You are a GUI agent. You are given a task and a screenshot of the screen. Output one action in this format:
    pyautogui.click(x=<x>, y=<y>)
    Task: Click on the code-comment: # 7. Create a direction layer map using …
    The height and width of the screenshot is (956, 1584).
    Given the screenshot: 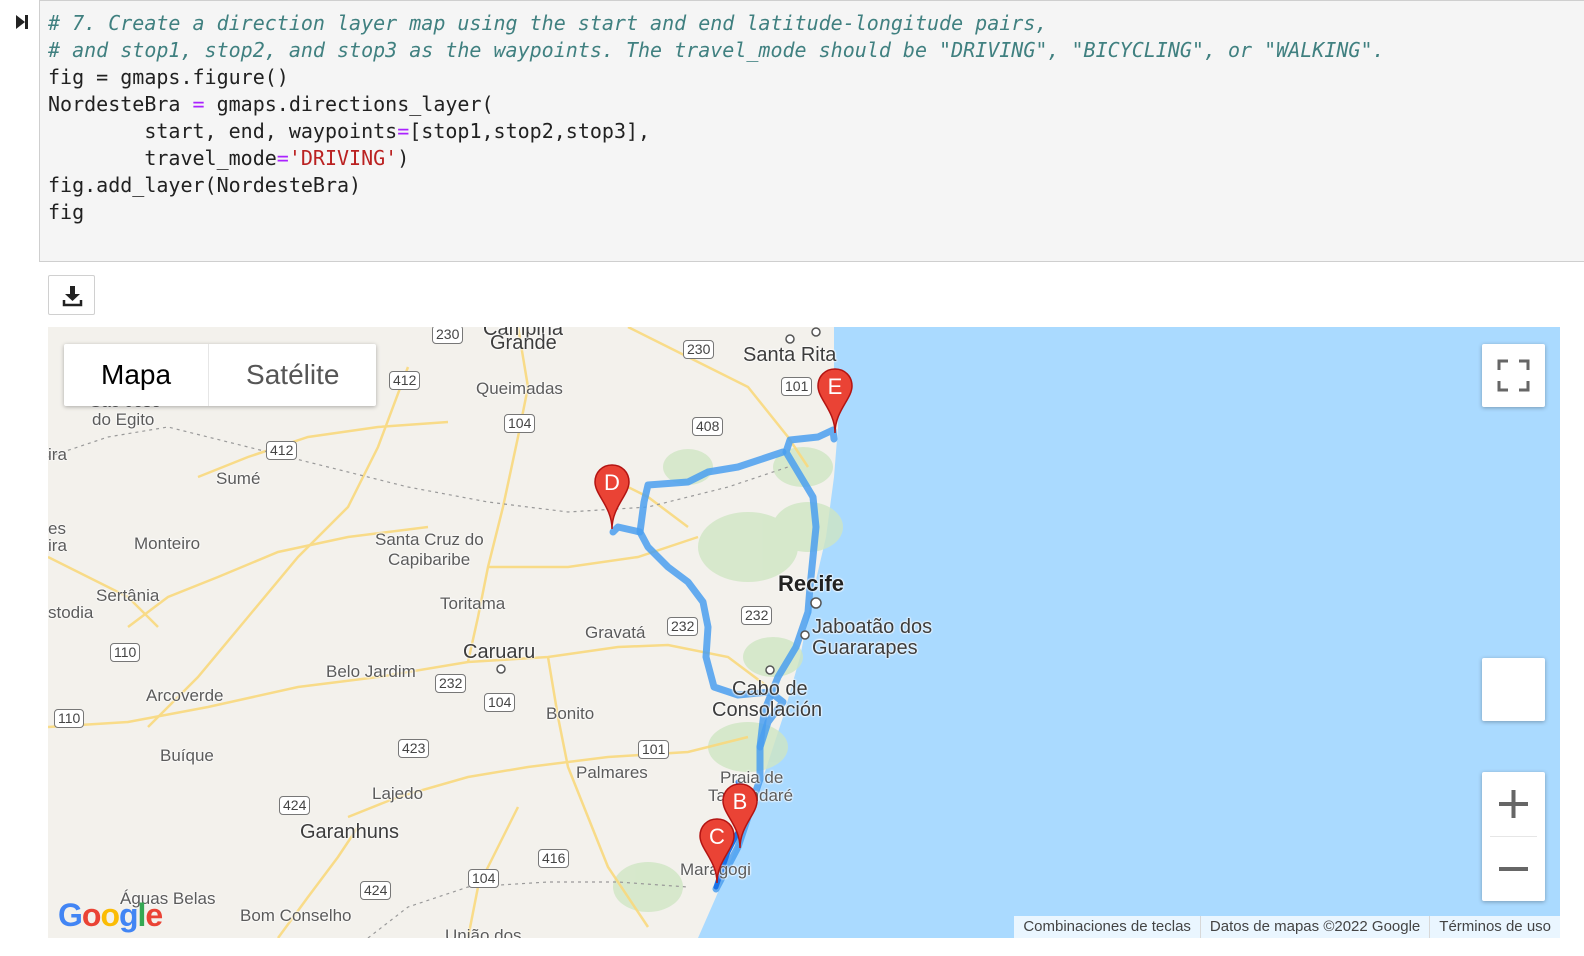 What is the action you would take?
    pyautogui.click(x=548, y=23)
    